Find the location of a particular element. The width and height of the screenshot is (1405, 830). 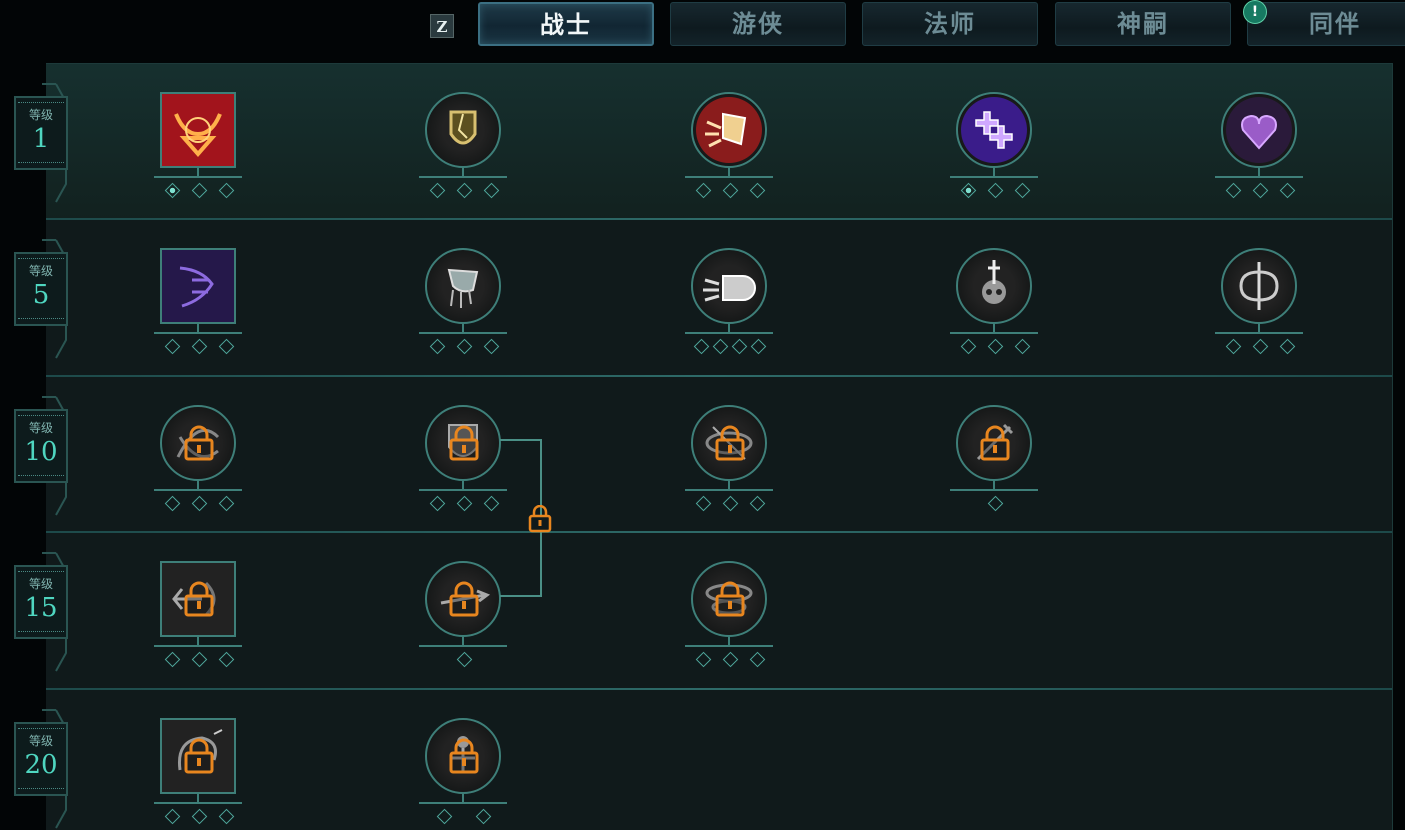

tab-warrior: 战士 is located at coordinates (566, 24).